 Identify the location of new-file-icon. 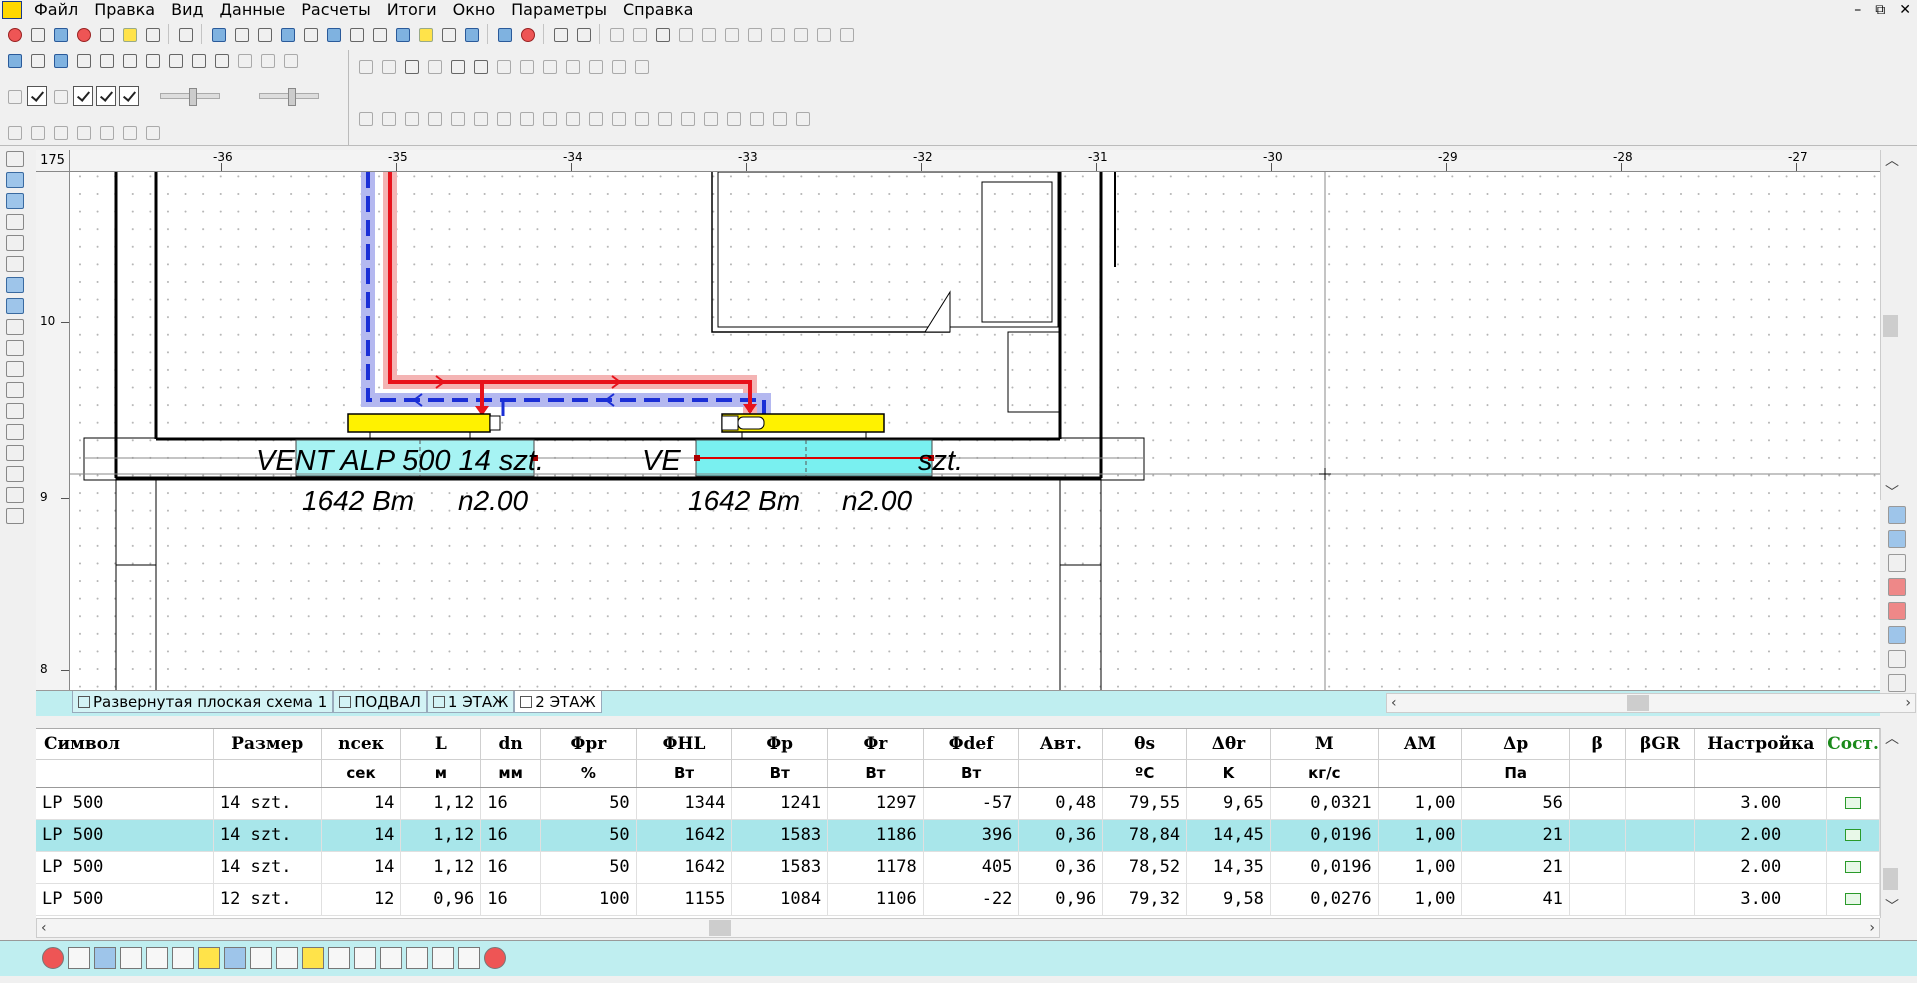
(37, 34).